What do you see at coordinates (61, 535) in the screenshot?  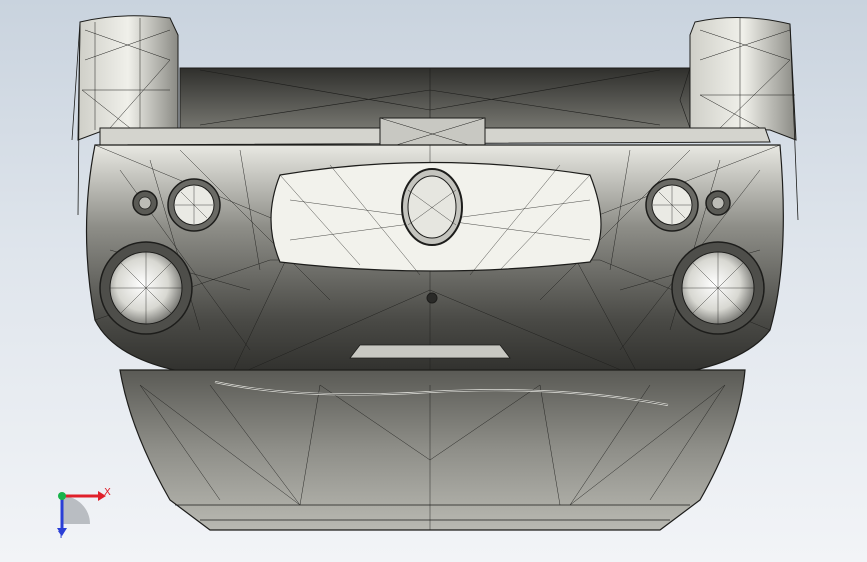 I see `y-axis-label: Y` at bounding box center [61, 535].